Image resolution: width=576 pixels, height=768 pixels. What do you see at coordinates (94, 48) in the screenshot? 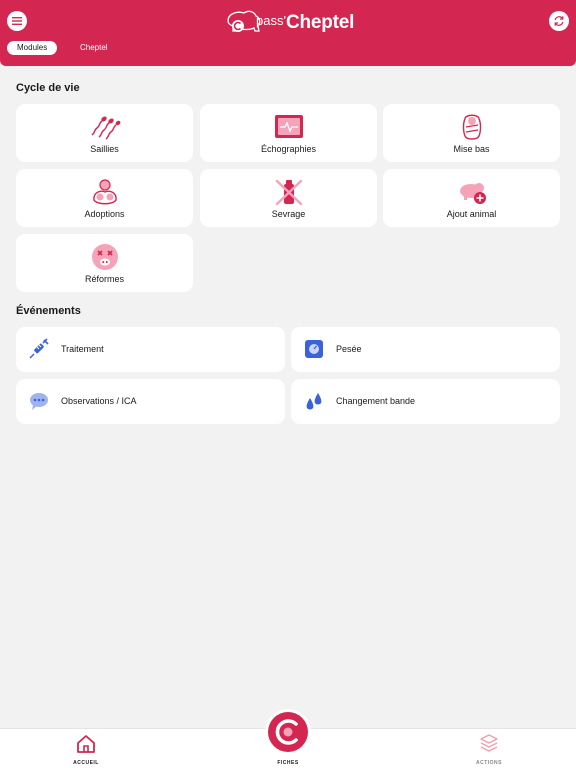
I see `tab-cheptel: Cheptel` at bounding box center [94, 48].